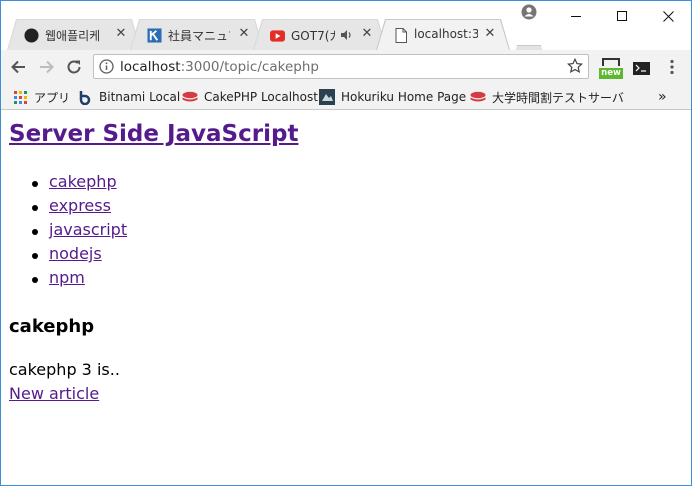  I want to click on url-text: localhost:3000/topic/cakephp, so click(219, 67).